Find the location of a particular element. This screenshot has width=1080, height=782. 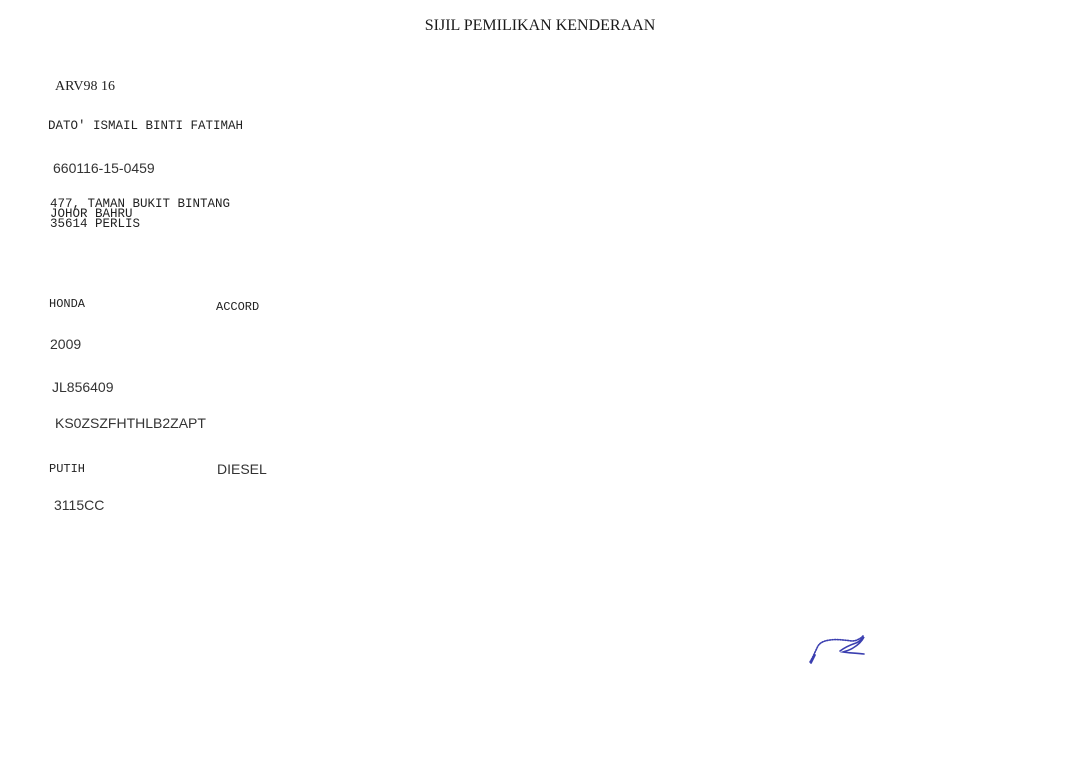

engine-number: JL856409 is located at coordinates (83, 387).